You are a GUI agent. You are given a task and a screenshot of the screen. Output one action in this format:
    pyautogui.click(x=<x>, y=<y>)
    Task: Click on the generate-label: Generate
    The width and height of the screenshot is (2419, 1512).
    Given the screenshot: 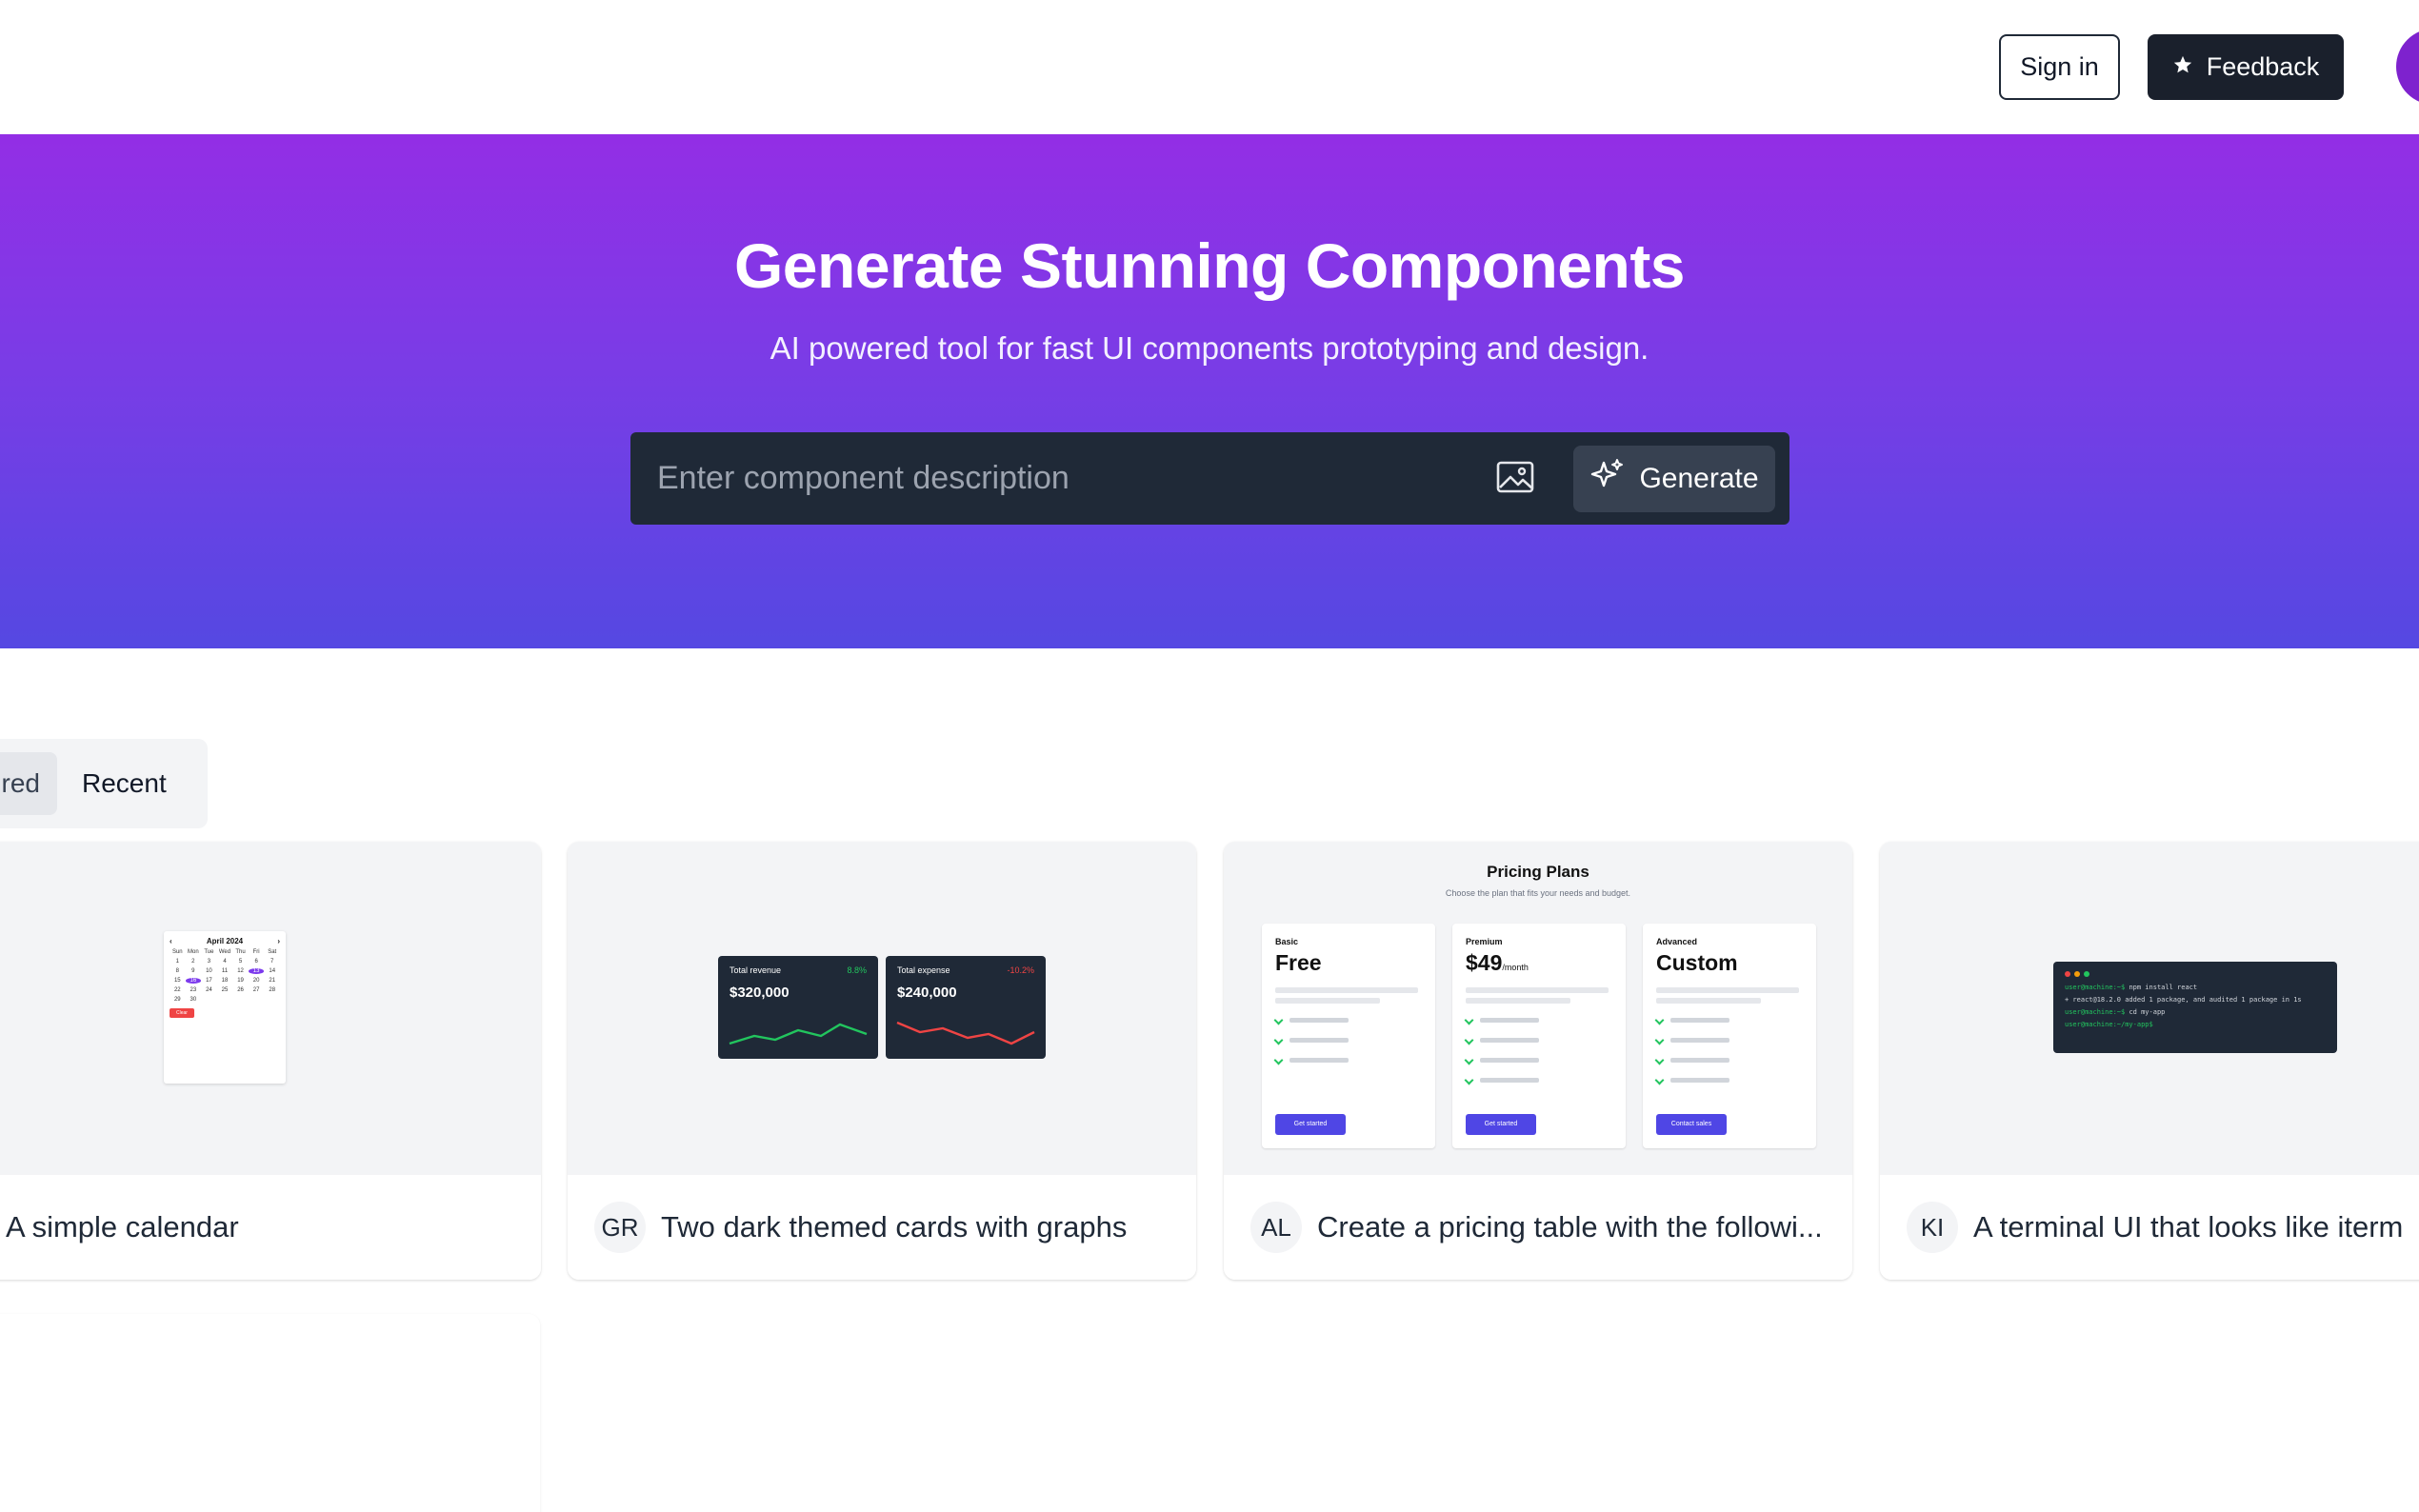 What is the action you would take?
    pyautogui.click(x=1699, y=478)
    